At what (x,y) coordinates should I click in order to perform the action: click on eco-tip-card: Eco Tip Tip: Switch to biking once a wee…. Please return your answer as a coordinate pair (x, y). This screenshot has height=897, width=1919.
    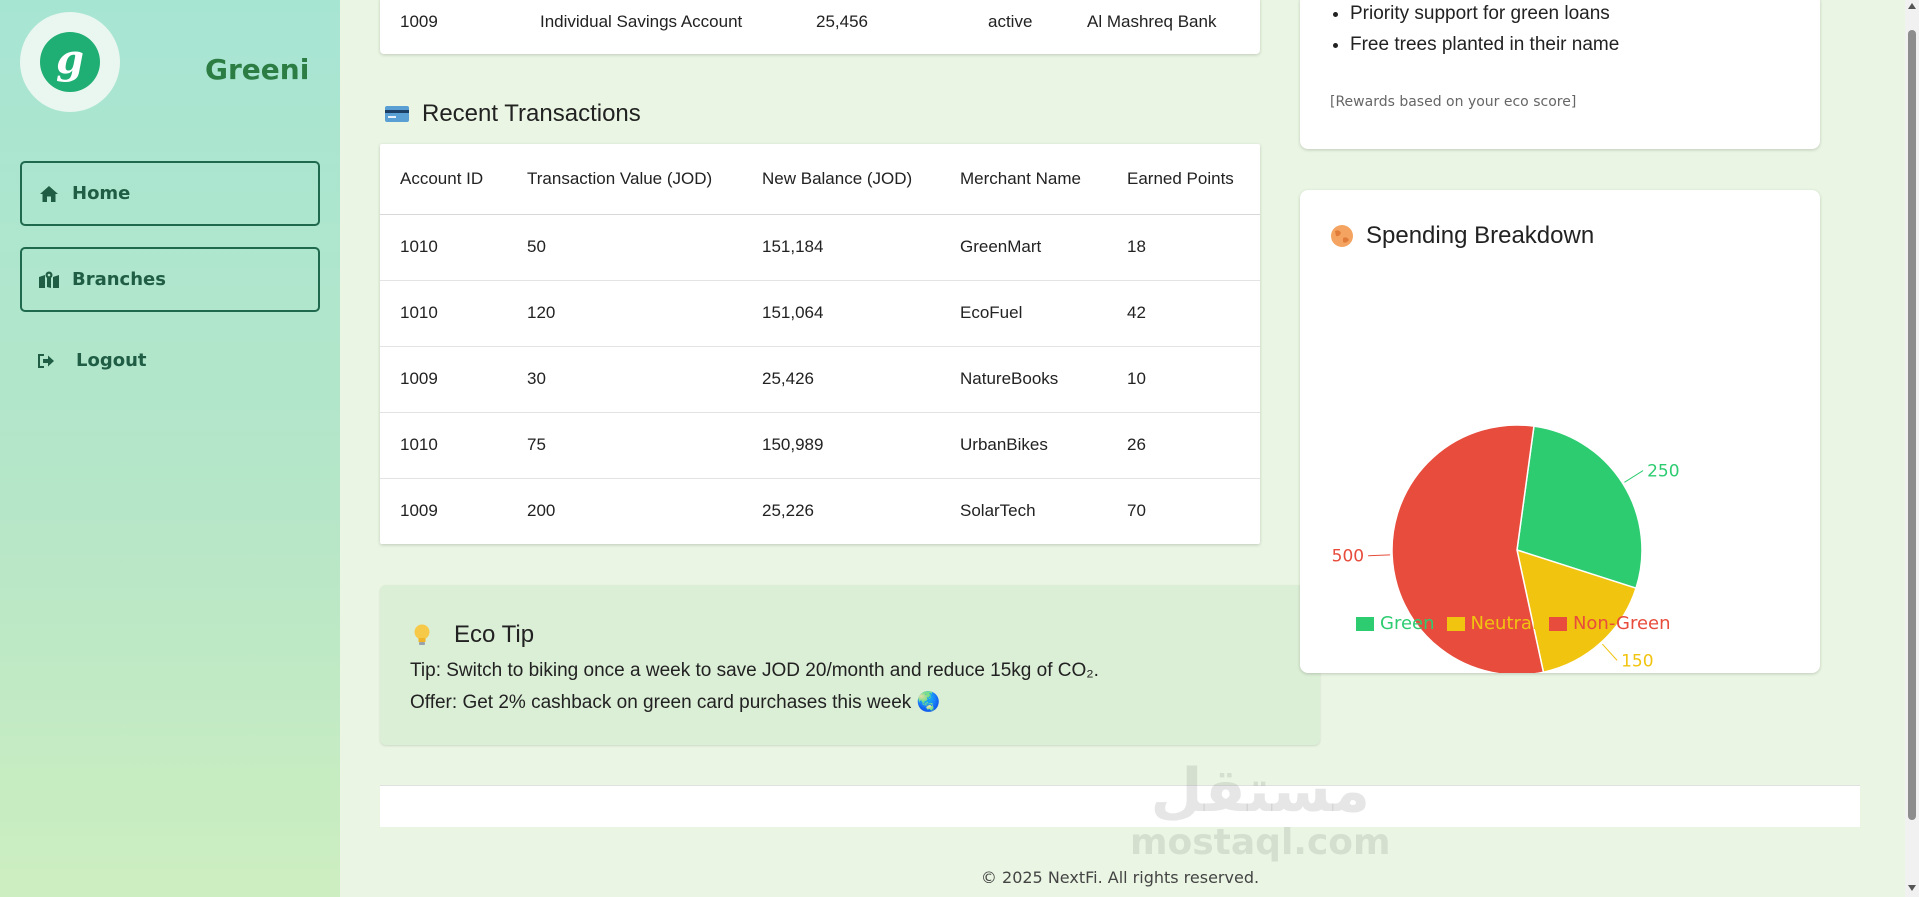
    Looking at the image, I should click on (850, 665).